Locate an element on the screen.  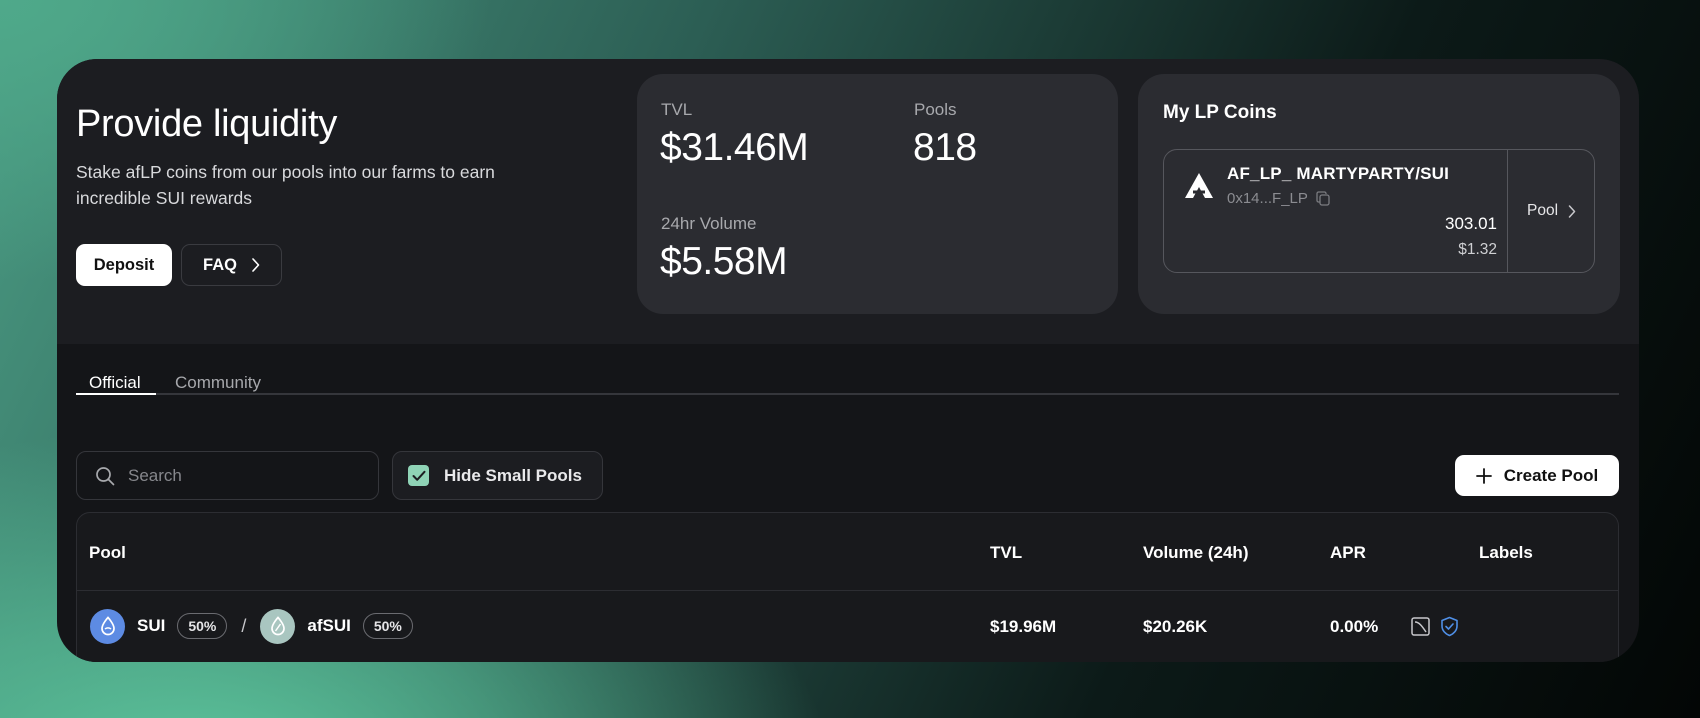
stable-icon is located at coordinates (1420, 626).